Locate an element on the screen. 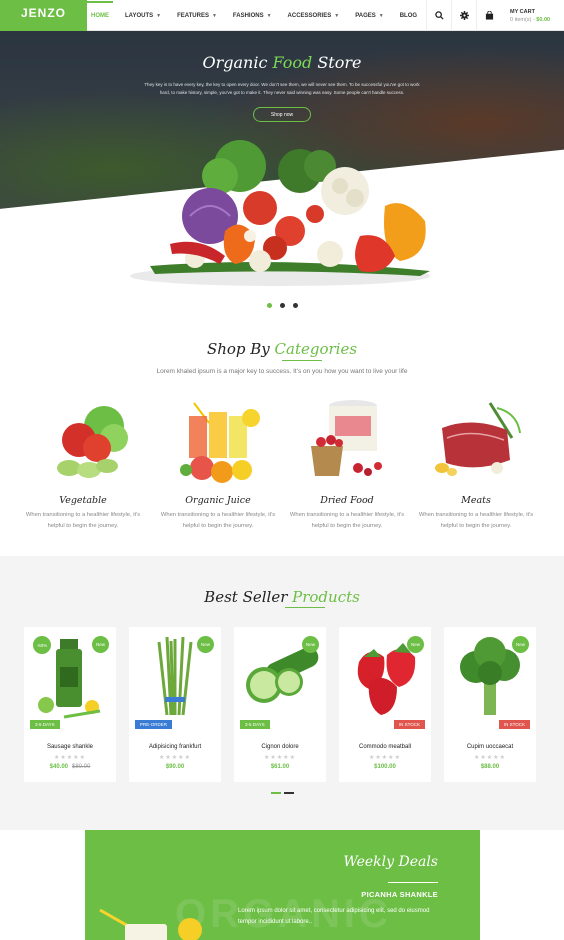 The width and height of the screenshot is (564, 940). cart-items: 0 item(s) is located at coordinates (521, 20).